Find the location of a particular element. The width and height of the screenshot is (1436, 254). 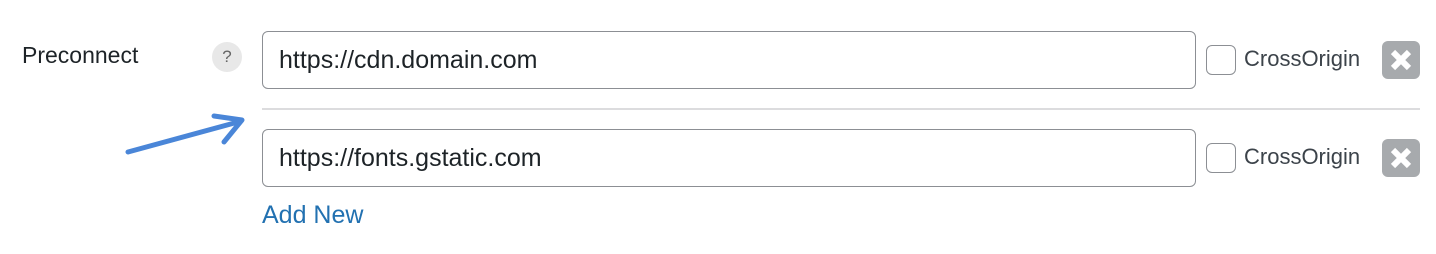

row-divider is located at coordinates (841, 109).